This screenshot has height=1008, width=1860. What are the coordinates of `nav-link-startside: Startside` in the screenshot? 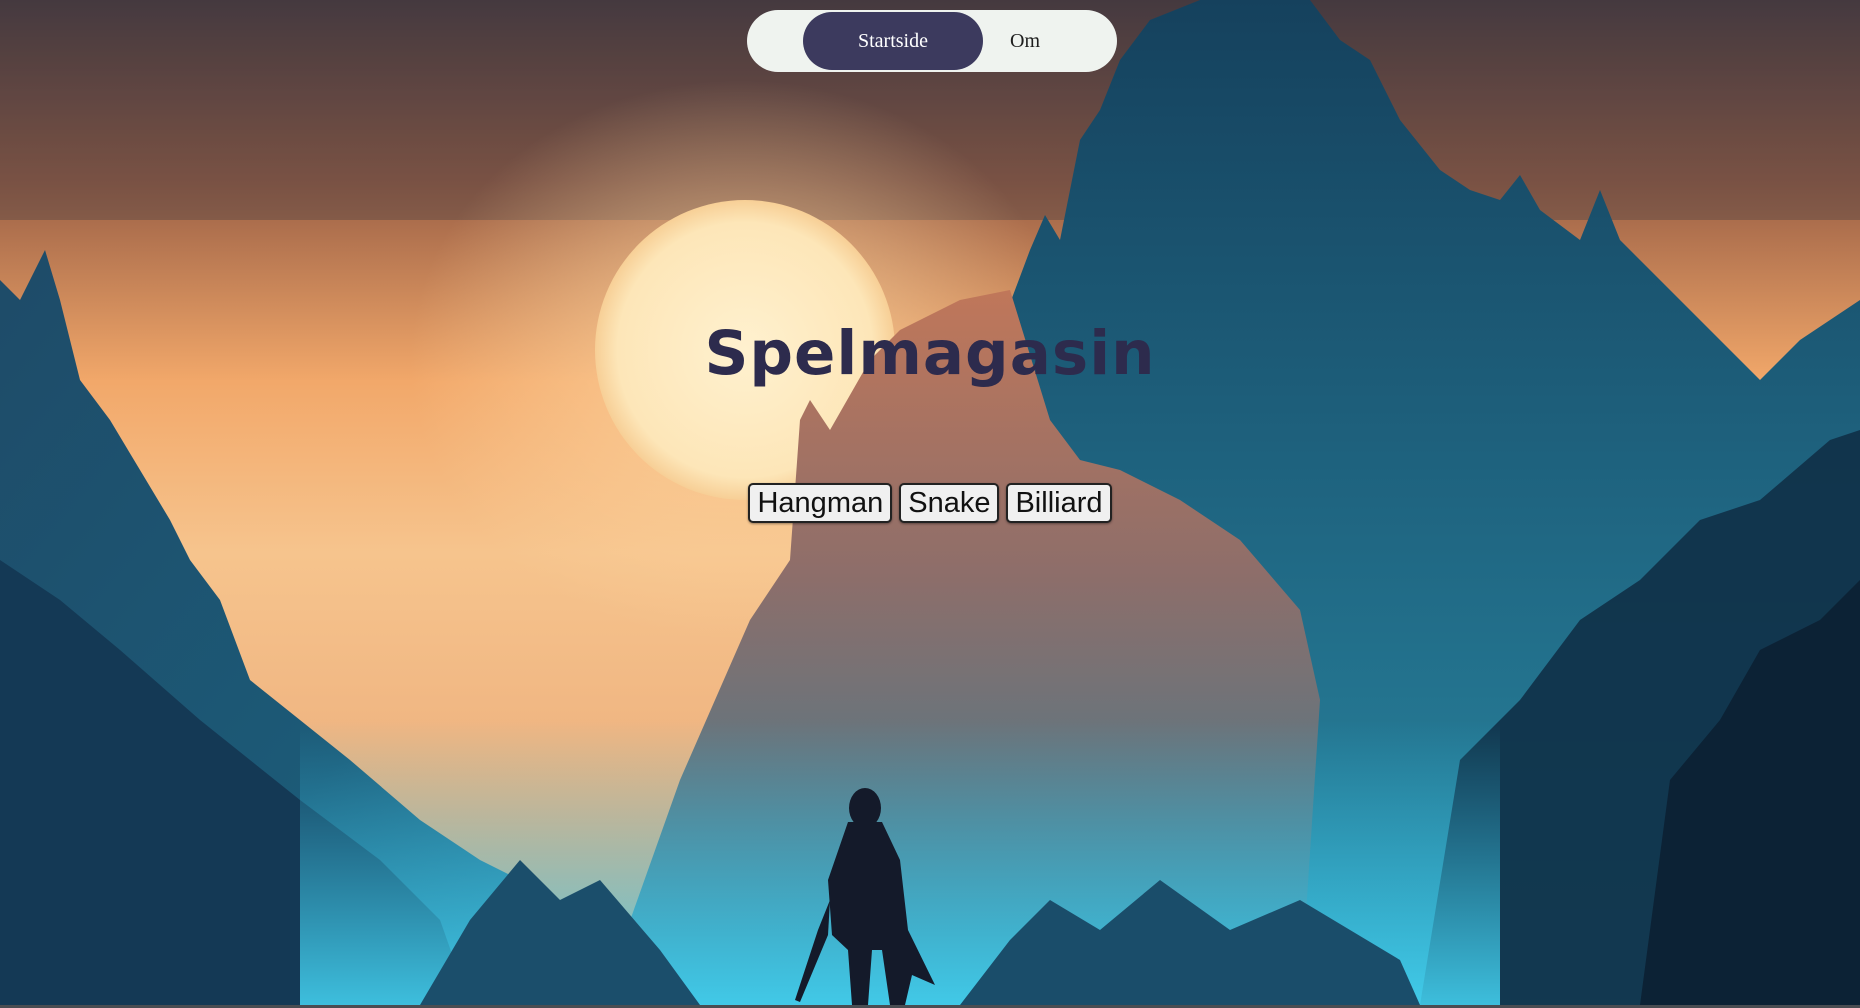 It's located at (893, 41).